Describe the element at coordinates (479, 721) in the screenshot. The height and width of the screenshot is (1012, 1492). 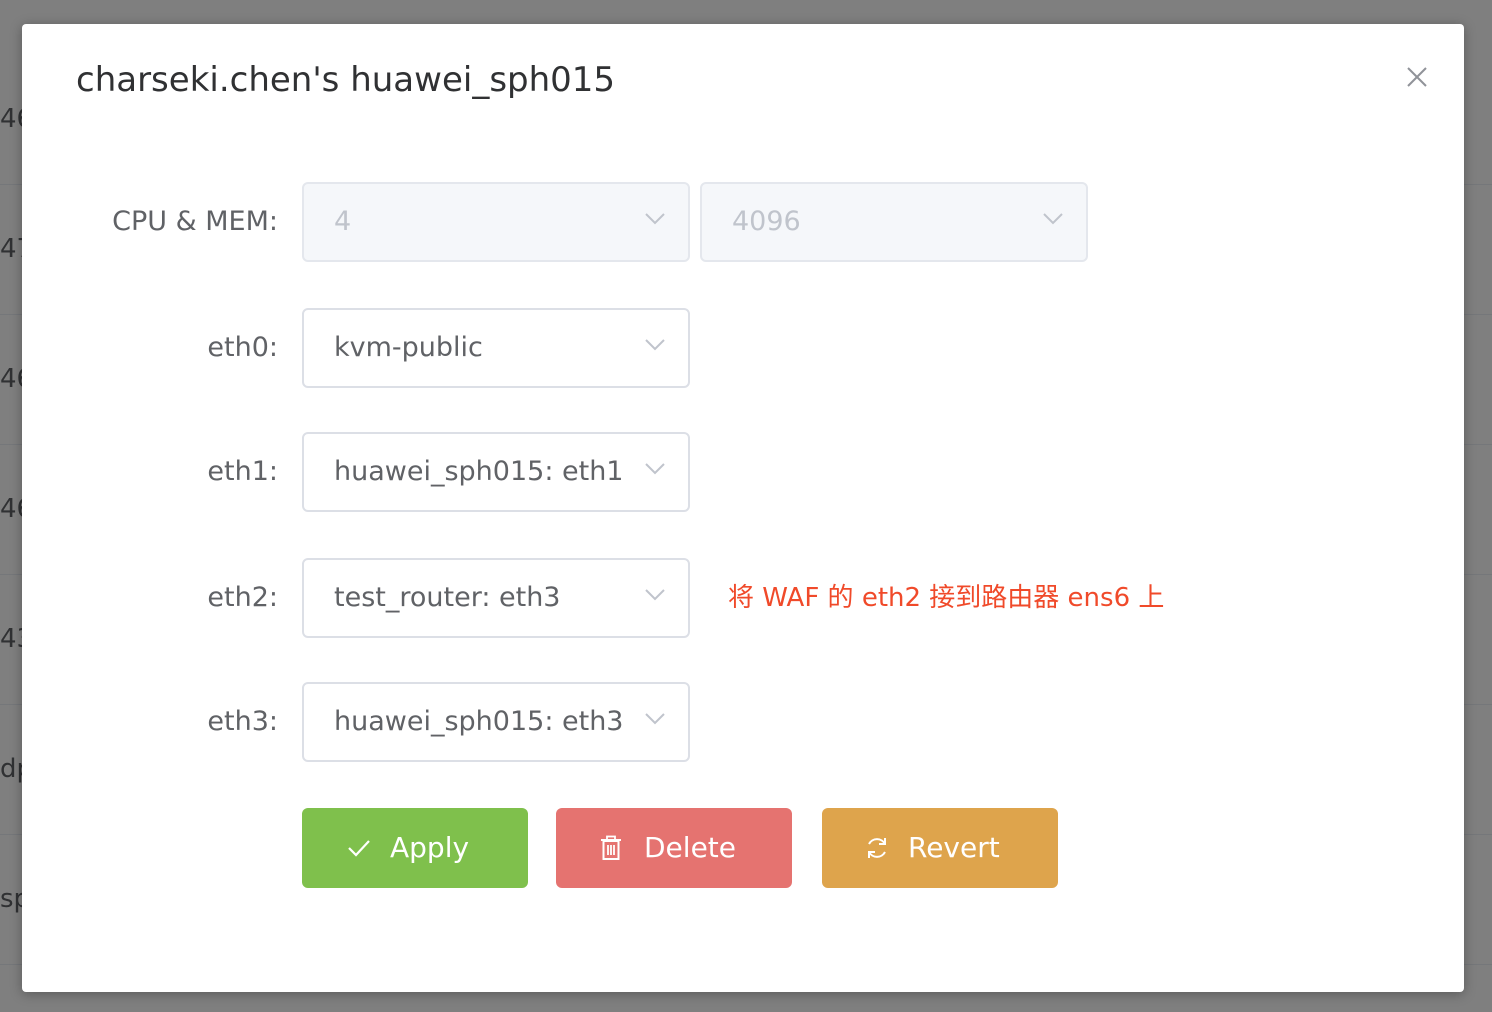
I see `eth3-select-value: huawei_sph015: eth3` at that location.